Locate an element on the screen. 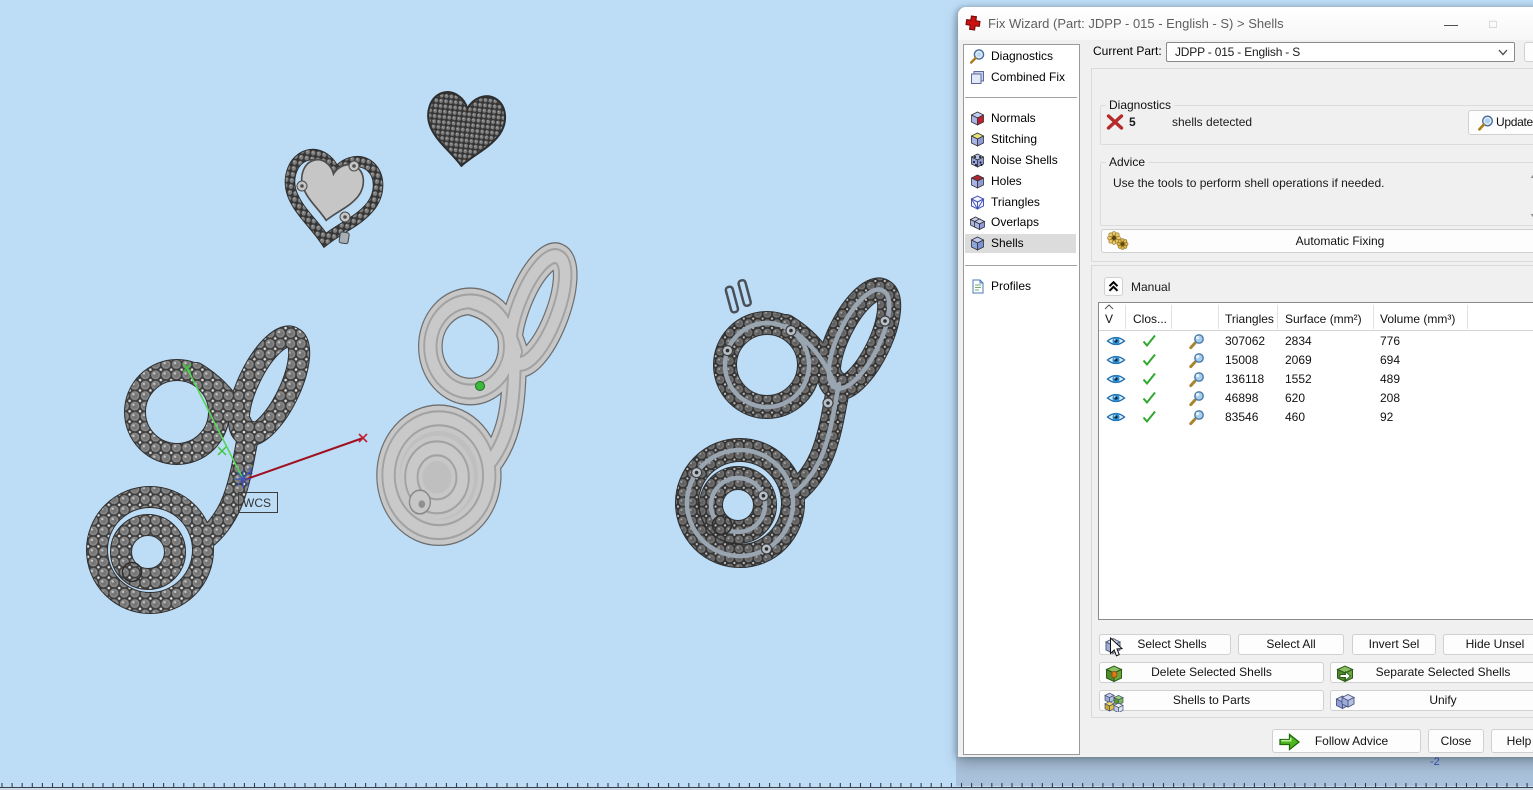 The image size is (1533, 790). svg-text: 46898 is located at coordinates (1242, 398).